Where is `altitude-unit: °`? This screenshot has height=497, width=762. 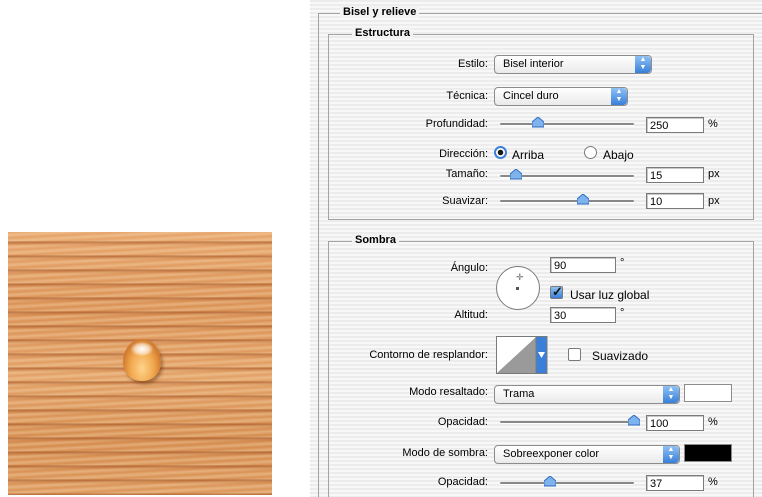 altitude-unit: ° is located at coordinates (622, 313).